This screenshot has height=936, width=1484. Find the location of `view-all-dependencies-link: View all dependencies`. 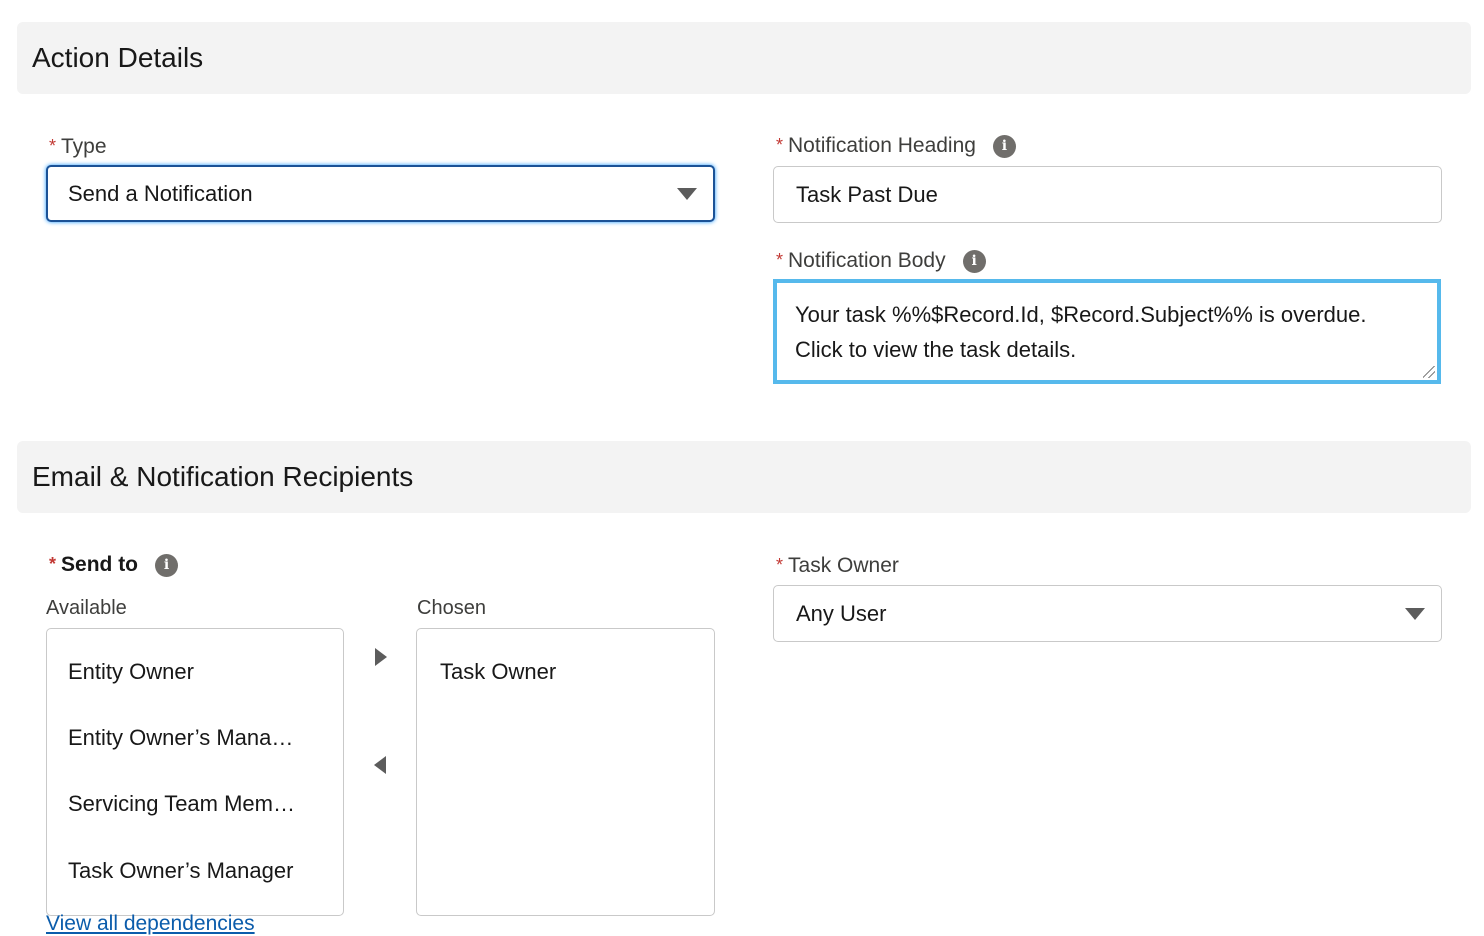

view-all-dependencies-link: View all dependencies is located at coordinates (150, 924).